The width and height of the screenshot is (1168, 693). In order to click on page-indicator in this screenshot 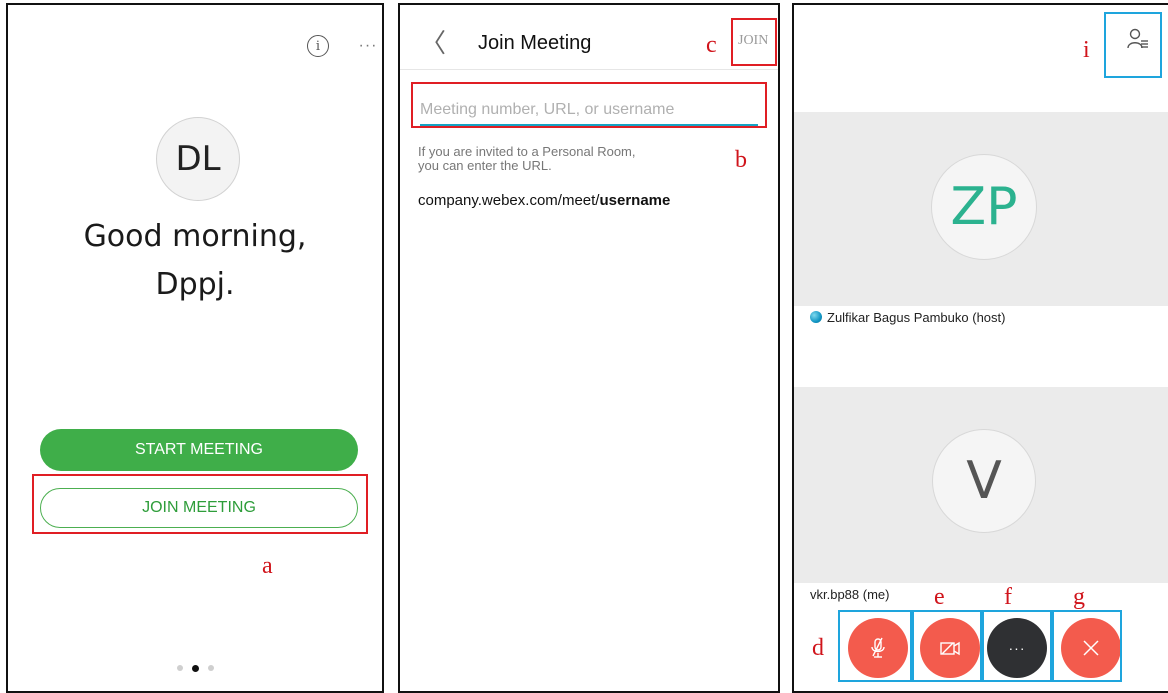, I will do `click(195, 668)`.